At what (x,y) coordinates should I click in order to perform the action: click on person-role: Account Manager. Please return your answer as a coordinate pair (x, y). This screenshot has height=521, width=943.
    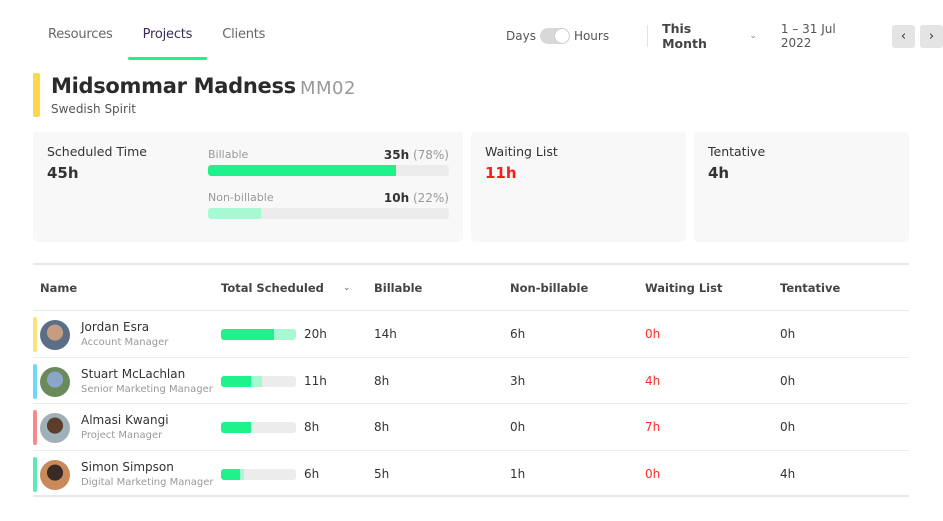
    Looking at the image, I should click on (125, 342).